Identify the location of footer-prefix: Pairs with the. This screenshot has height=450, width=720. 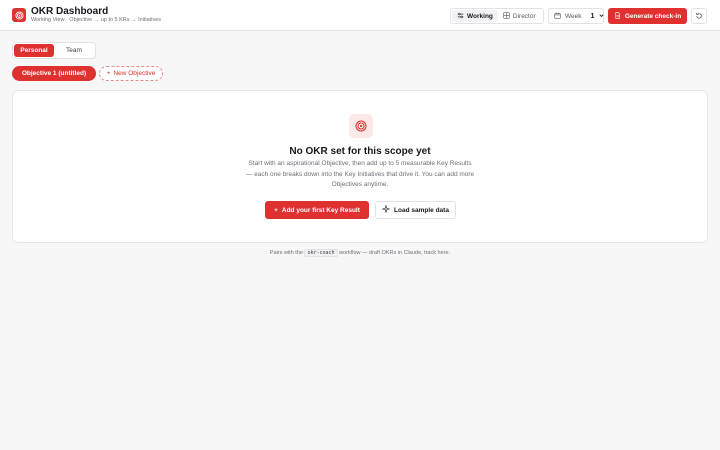
(286, 253).